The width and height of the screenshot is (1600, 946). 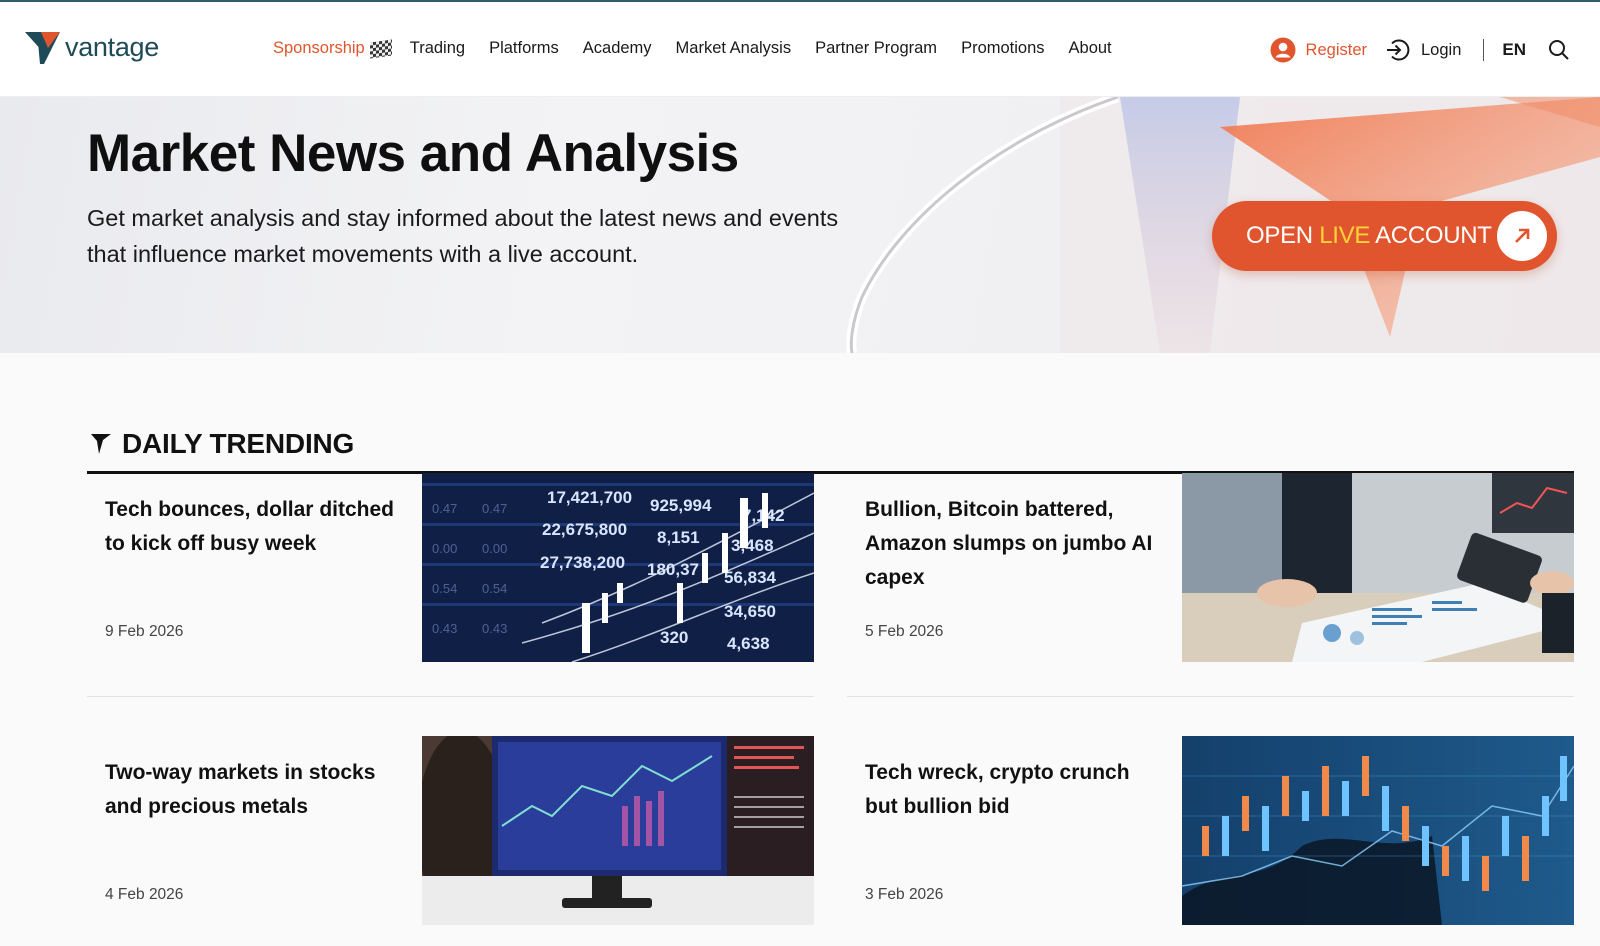 What do you see at coordinates (42, 48) in the screenshot?
I see `vantage-logo-icon` at bounding box center [42, 48].